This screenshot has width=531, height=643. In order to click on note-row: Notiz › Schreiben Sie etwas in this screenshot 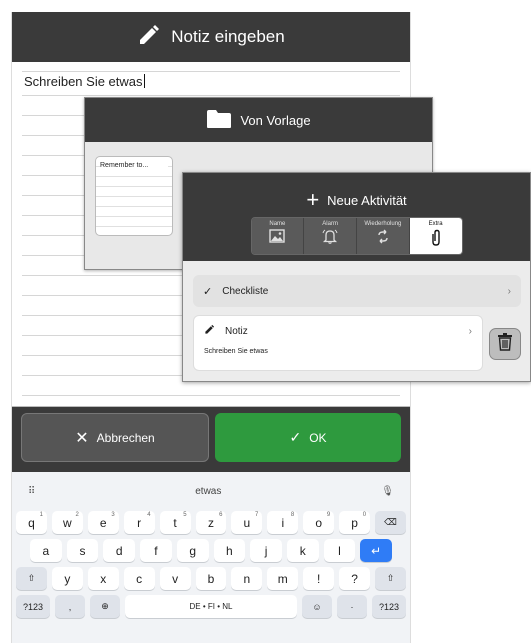, I will do `click(338, 343)`.